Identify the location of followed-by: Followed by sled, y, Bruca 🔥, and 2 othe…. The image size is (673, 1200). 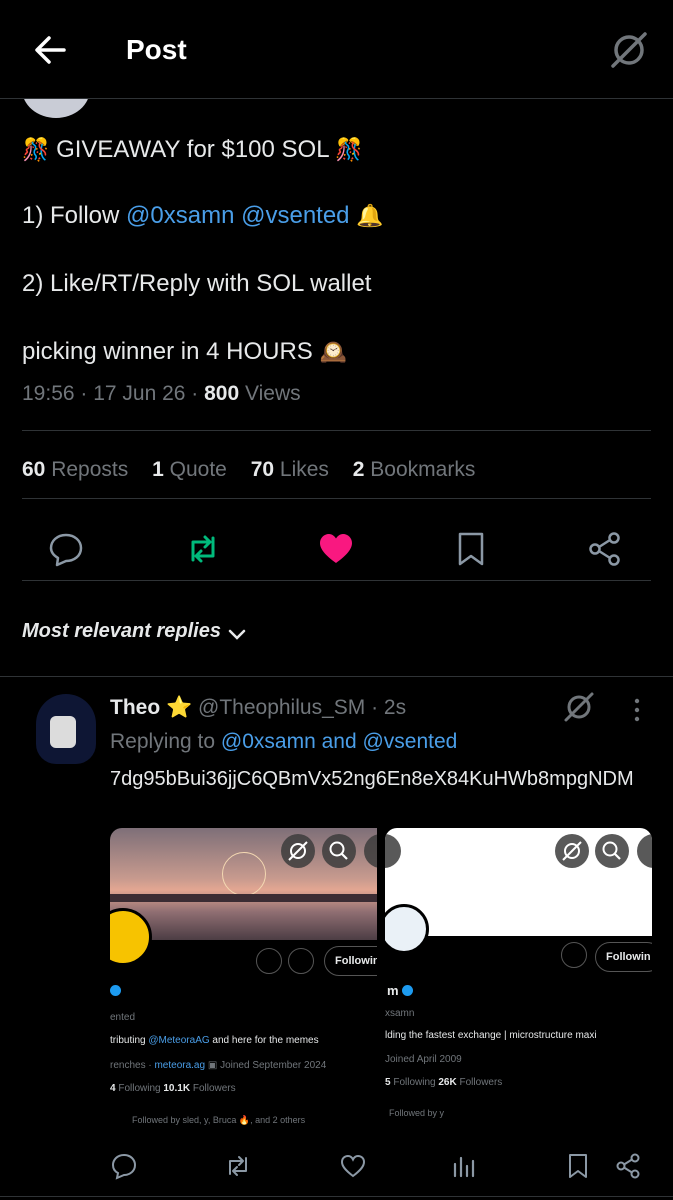
(219, 1120).